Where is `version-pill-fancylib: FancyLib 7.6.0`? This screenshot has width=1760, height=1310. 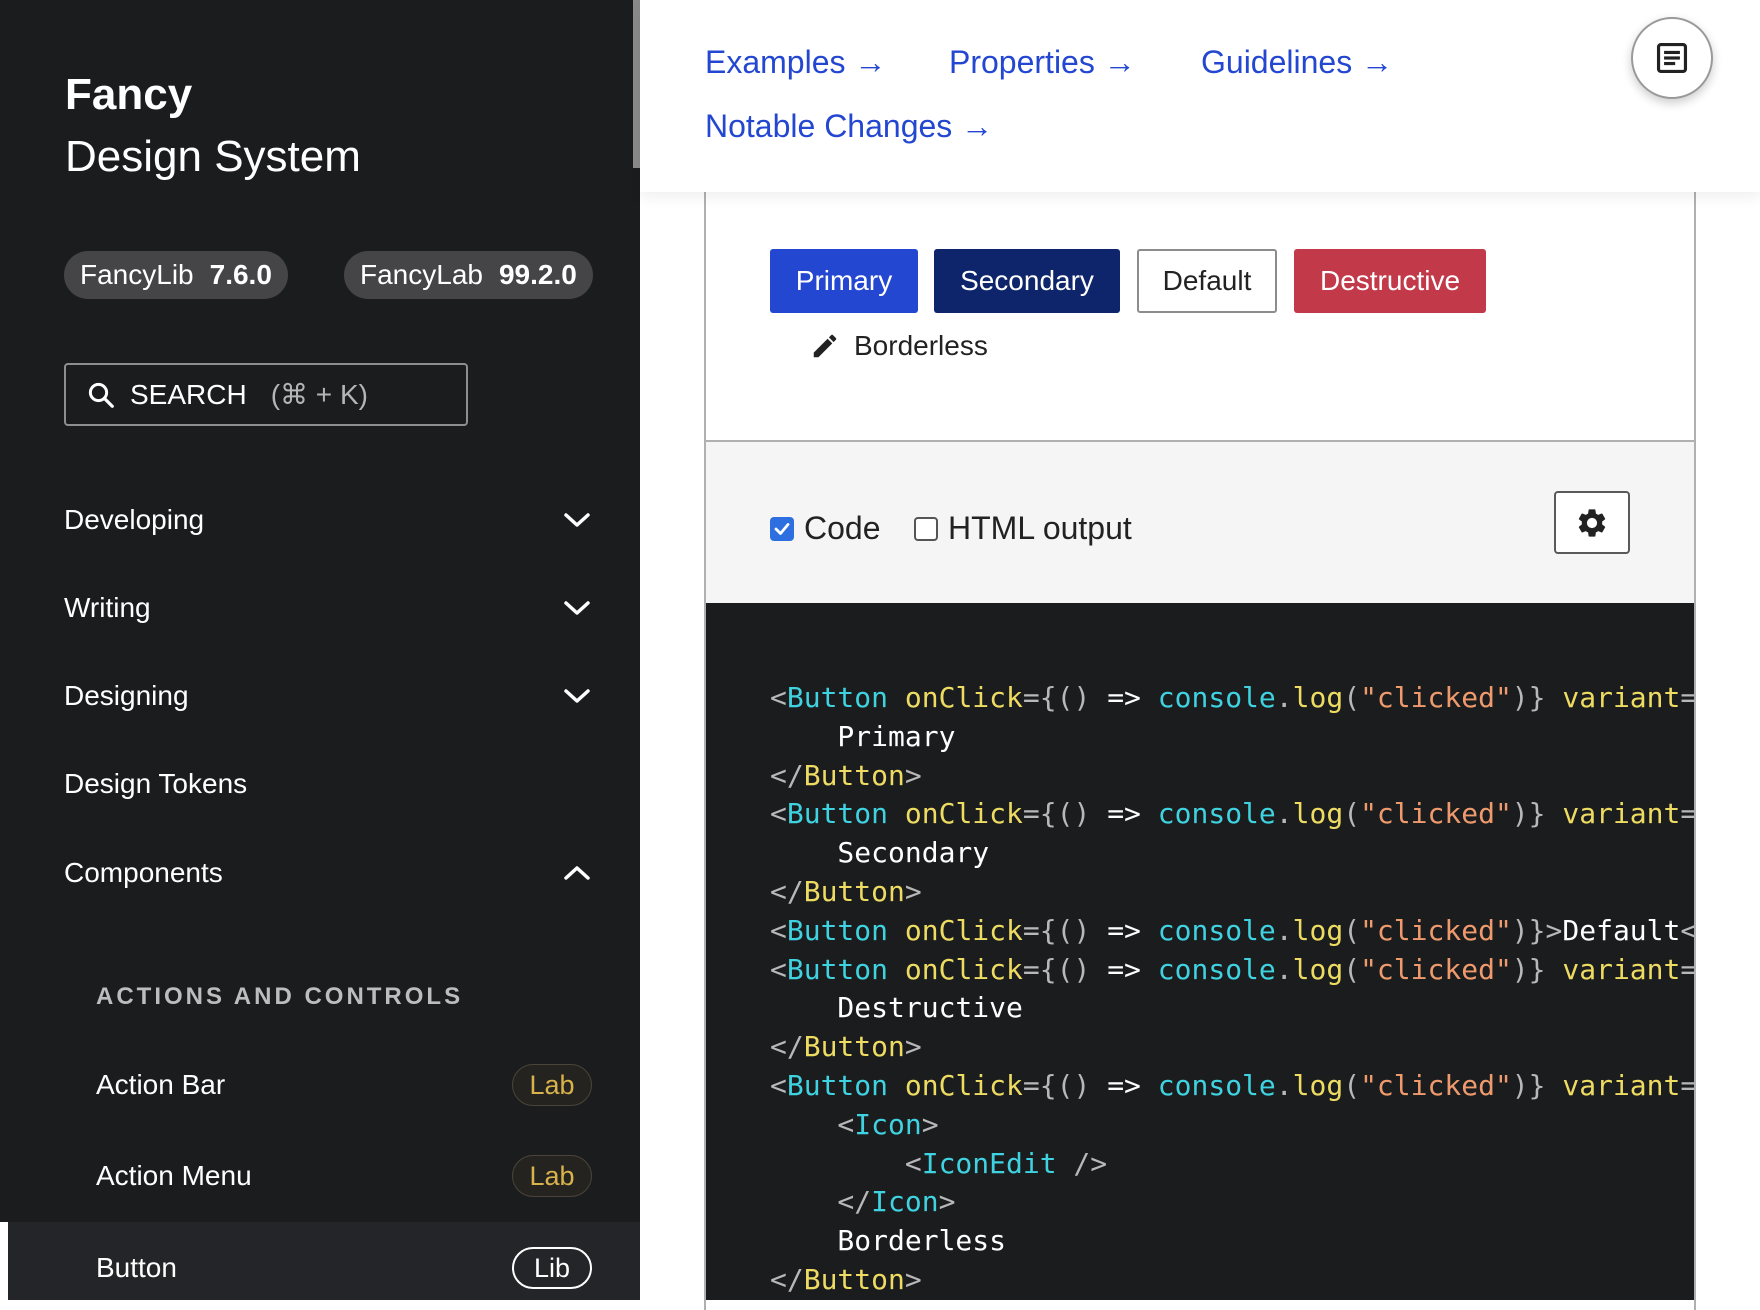
version-pill-fancylib: FancyLib 7.6.0 is located at coordinates (176, 275).